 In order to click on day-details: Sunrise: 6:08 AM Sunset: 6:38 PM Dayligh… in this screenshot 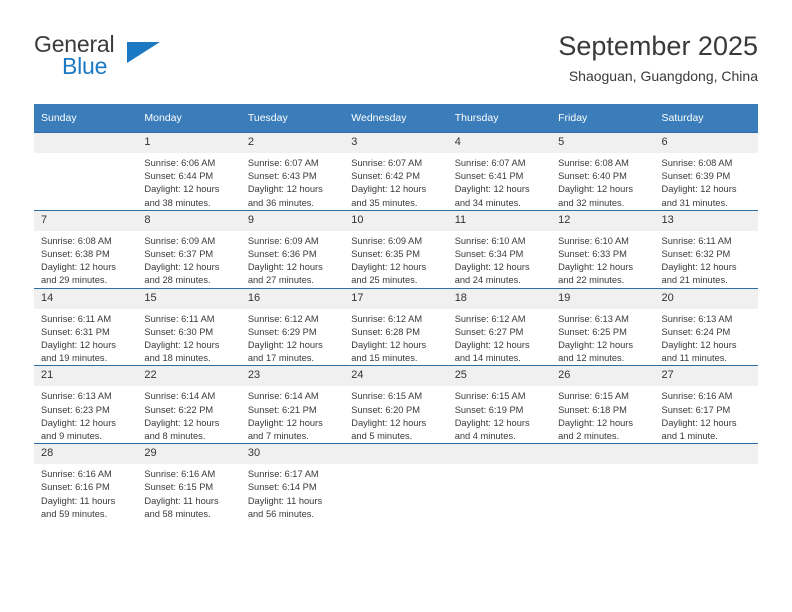, I will do `click(85, 259)`.